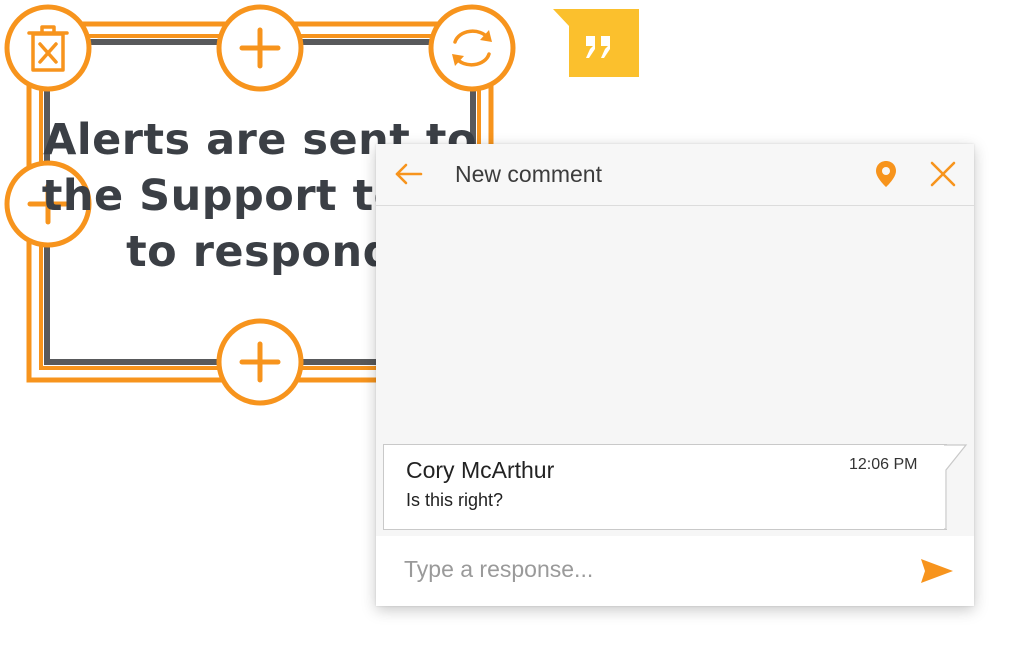 This screenshot has height=664, width=1036. I want to click on message-text: Is this right?, so click(455, 500).